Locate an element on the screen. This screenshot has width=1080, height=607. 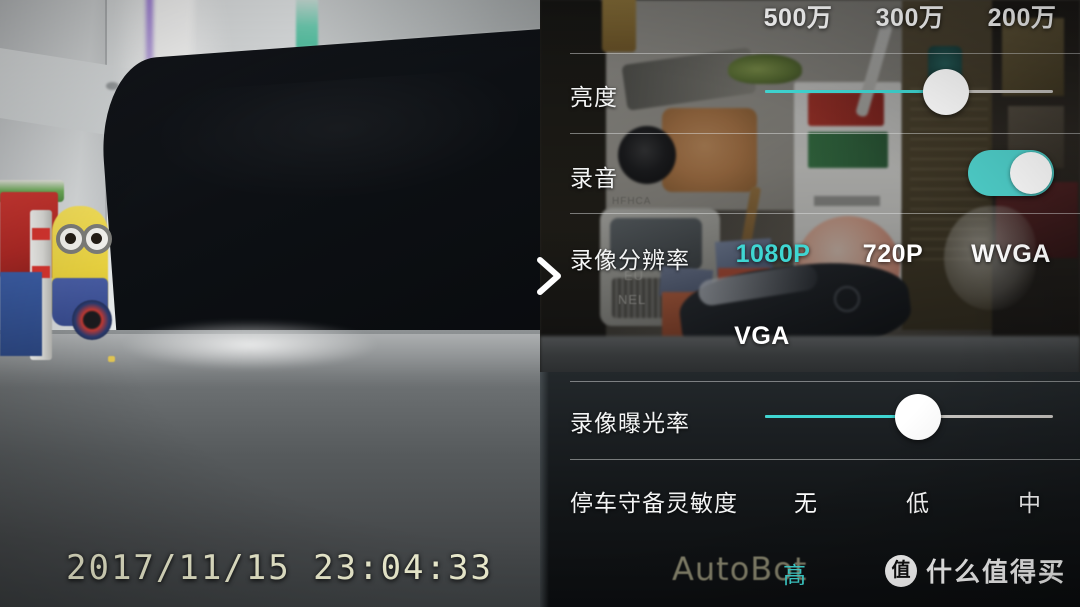
audio-recording-toggle is located at coordinates (1011, 173).